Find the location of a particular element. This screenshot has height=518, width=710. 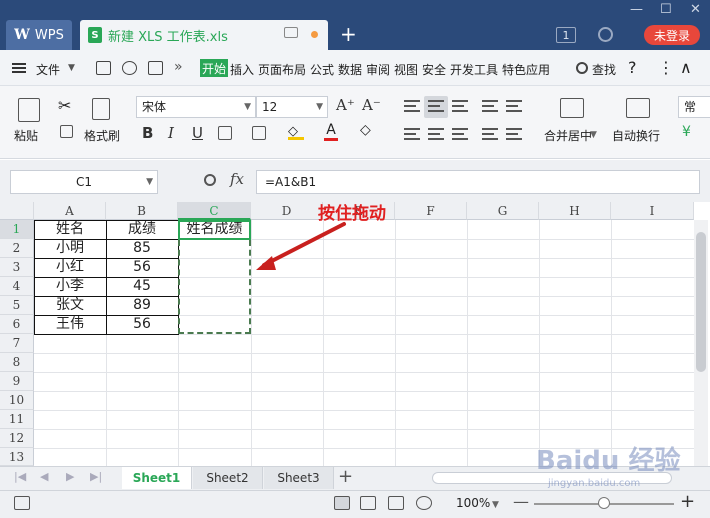

normal-view-icon is located at coordinates (342, 503).